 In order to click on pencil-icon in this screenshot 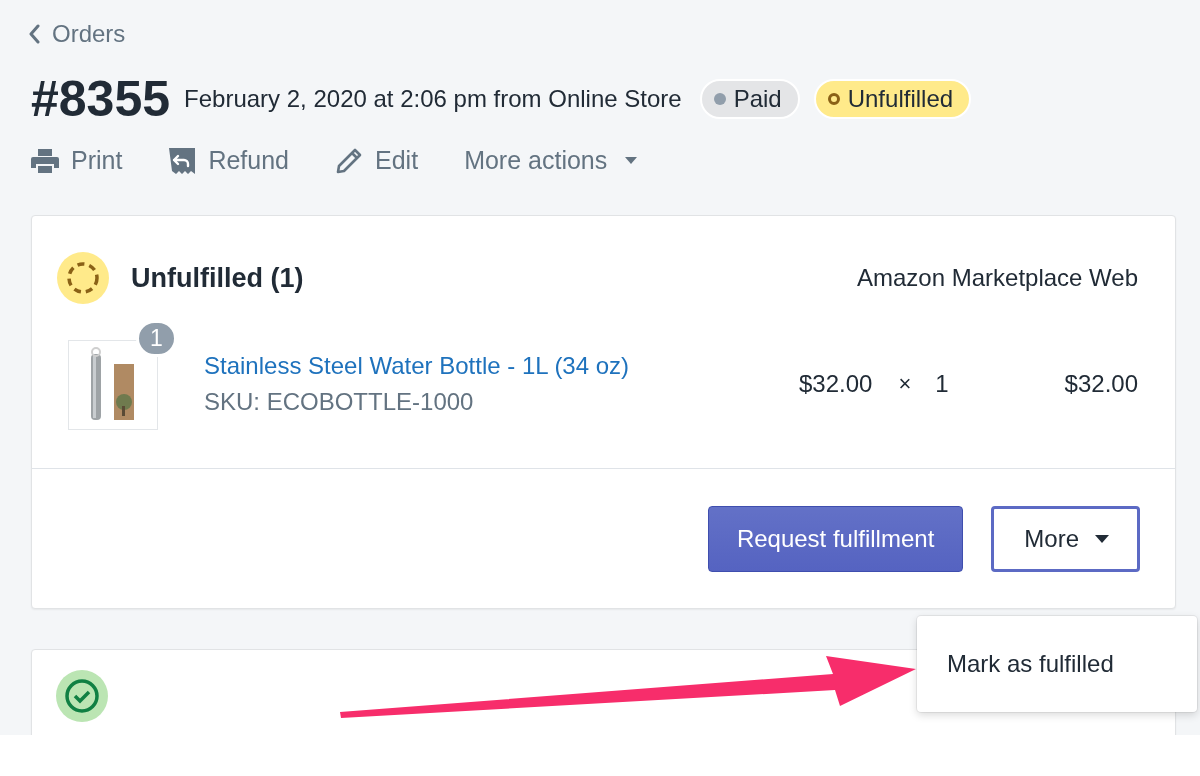, I will do `click(349, 160)`.